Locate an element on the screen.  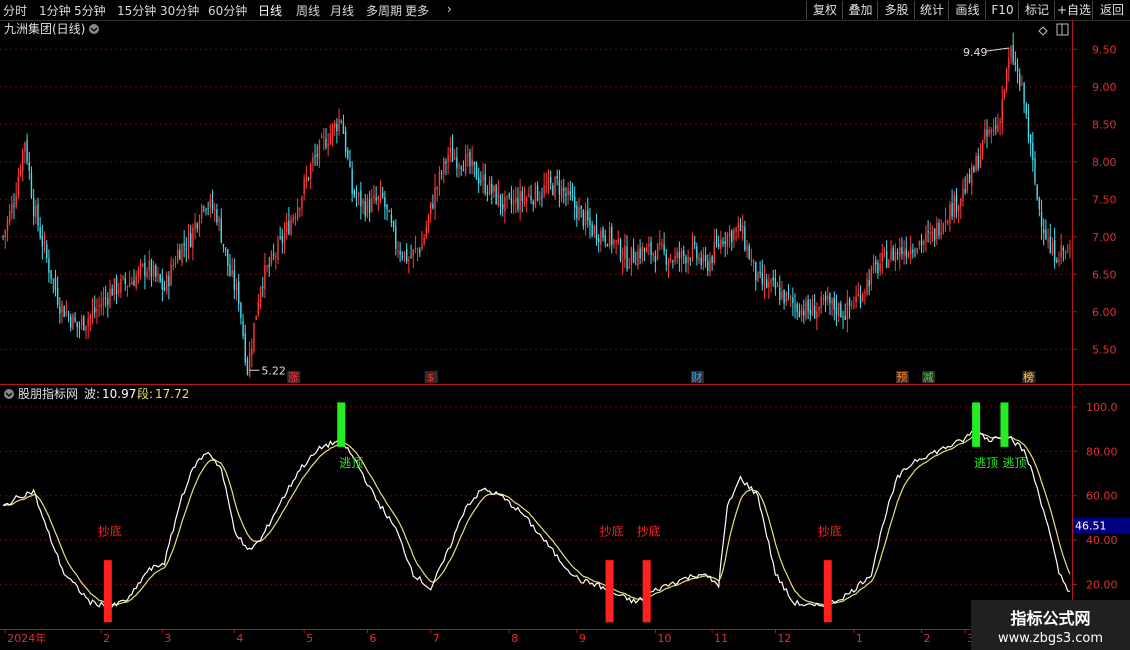
timeframe-tab-6: 日线 is located at coordinates (270, 10).